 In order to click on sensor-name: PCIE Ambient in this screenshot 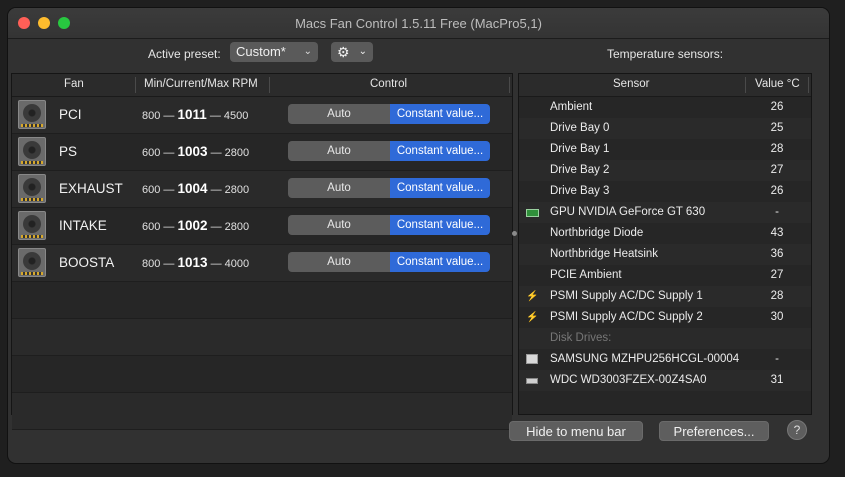, I will do `click(586, 275)`.